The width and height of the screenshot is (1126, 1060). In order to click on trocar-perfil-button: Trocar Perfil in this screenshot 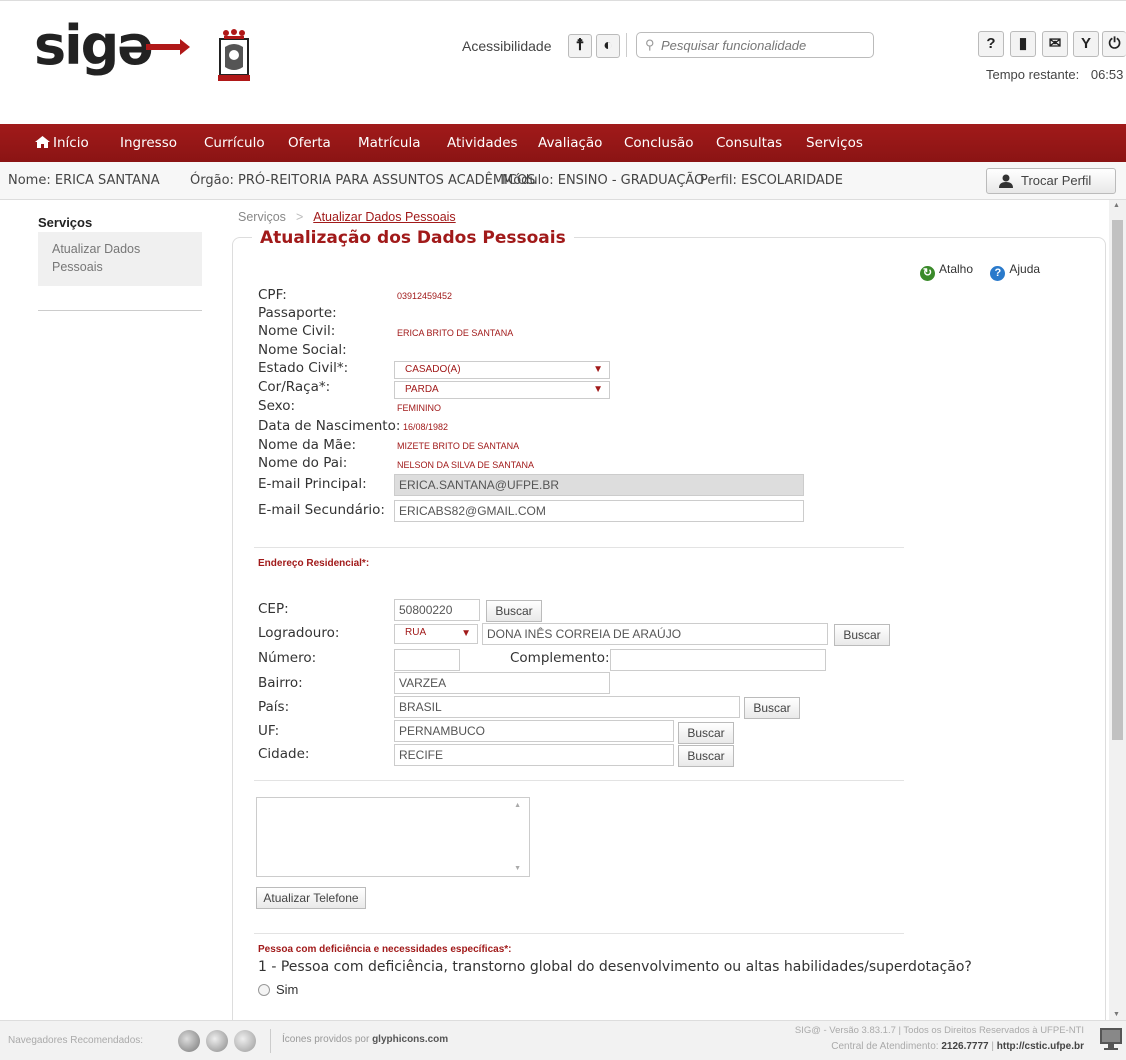, I will do `click(1051, 181)`.